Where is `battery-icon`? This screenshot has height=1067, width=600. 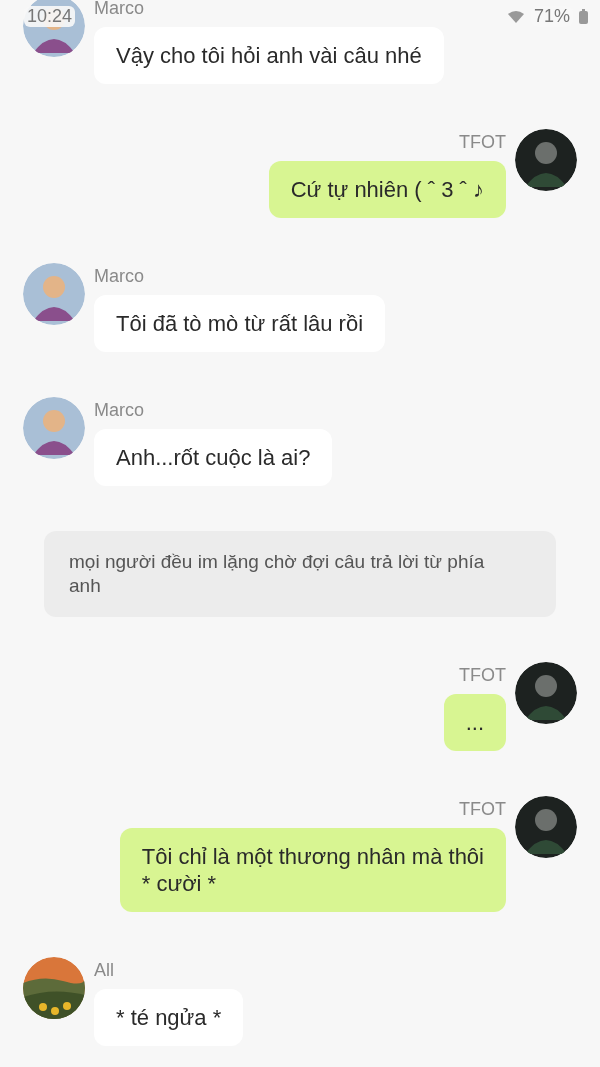 battery-icon is located at coordinates (583, 16).